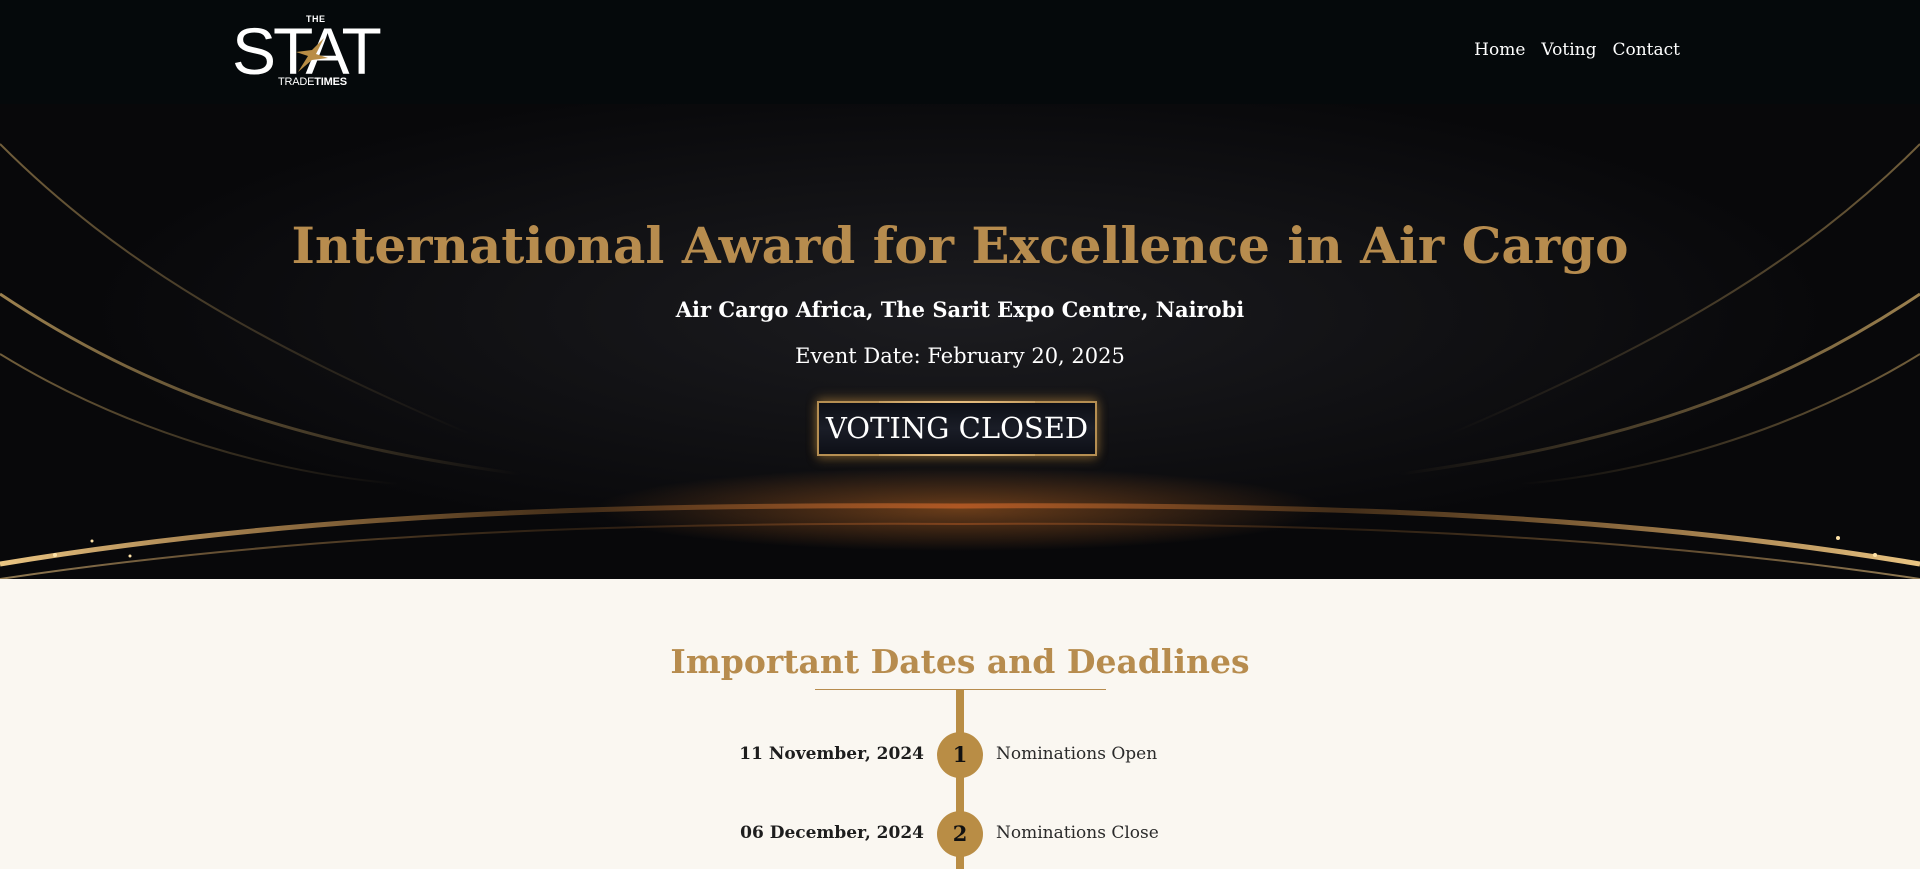  I want to click on nav-voting-link: Voting, so click(1568, 50).